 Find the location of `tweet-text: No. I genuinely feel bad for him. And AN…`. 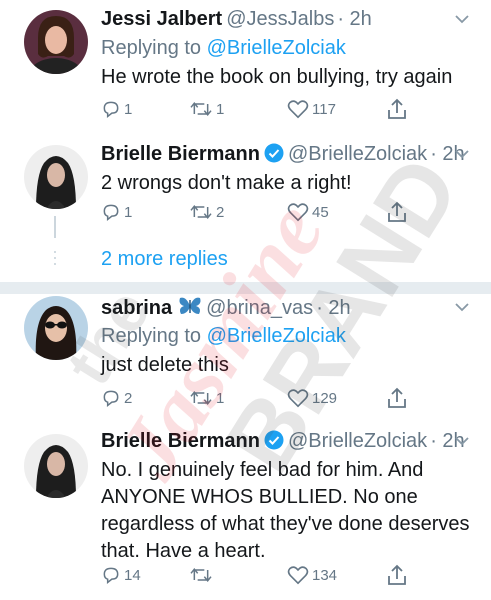

tweet-text: No. I genuinely feel bad for him. And AN… is located at coordinates (285, 510).